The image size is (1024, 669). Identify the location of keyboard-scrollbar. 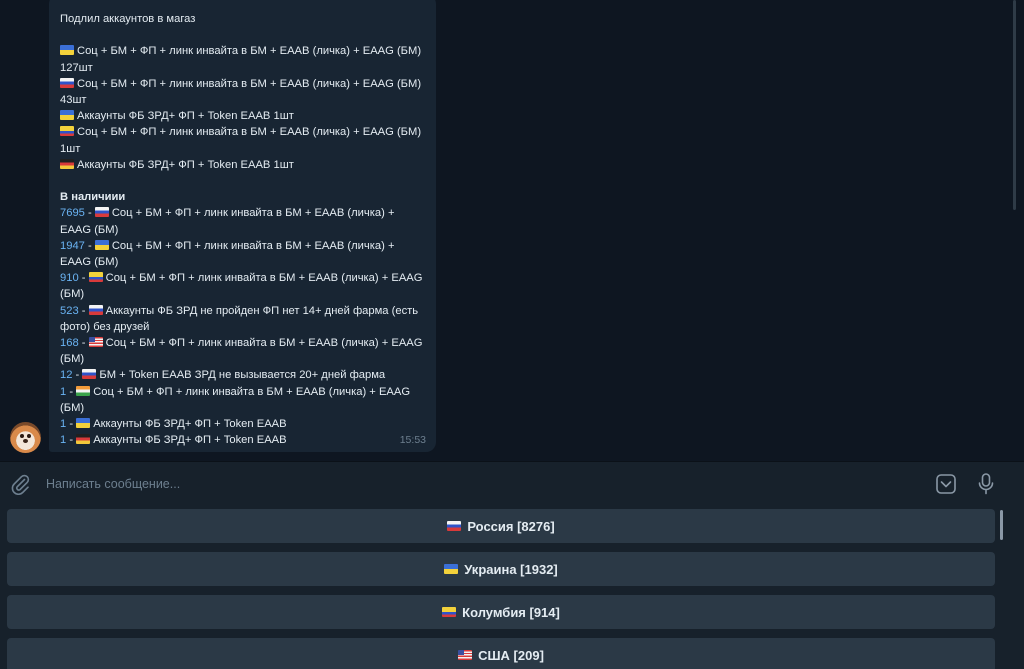
(1001, 525).